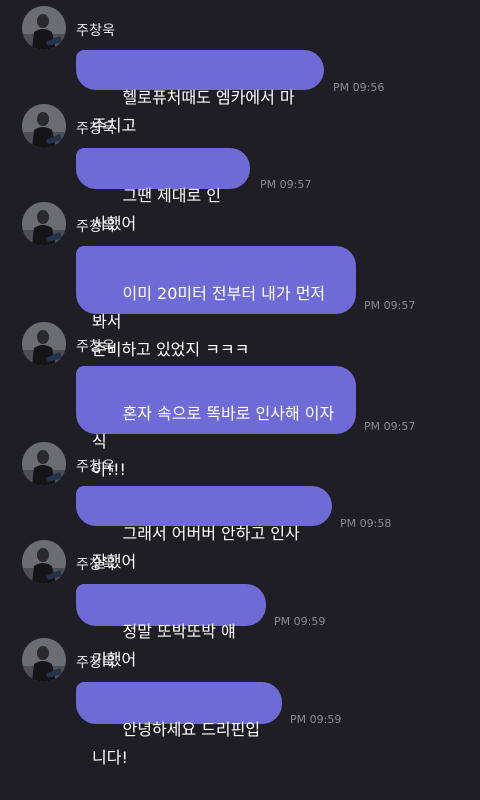 This screenshot has width=480, height=800. What do you see at coordinates (204, 528) in the screenshot?
I see `message-bubble: 그래서 어버버 안하고 인사 잘했어` at bounding box center [204, 528].